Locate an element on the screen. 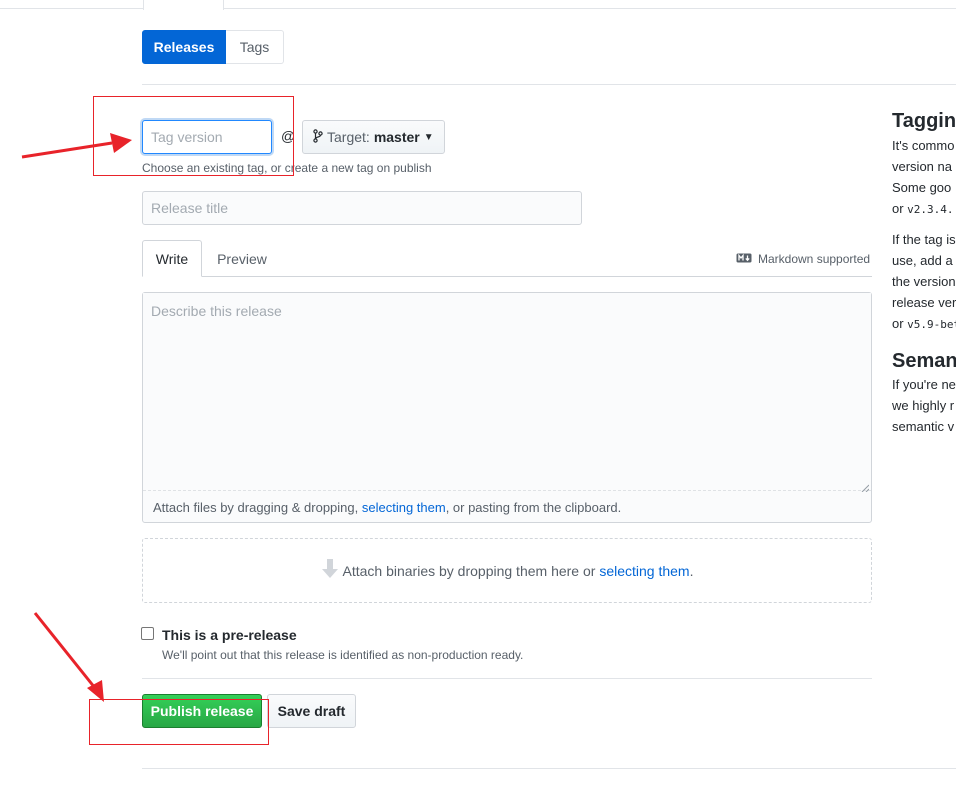 The height and width of the screenshot is (809, 956). sidebar-line: the version is located at coordinates (924, 281).